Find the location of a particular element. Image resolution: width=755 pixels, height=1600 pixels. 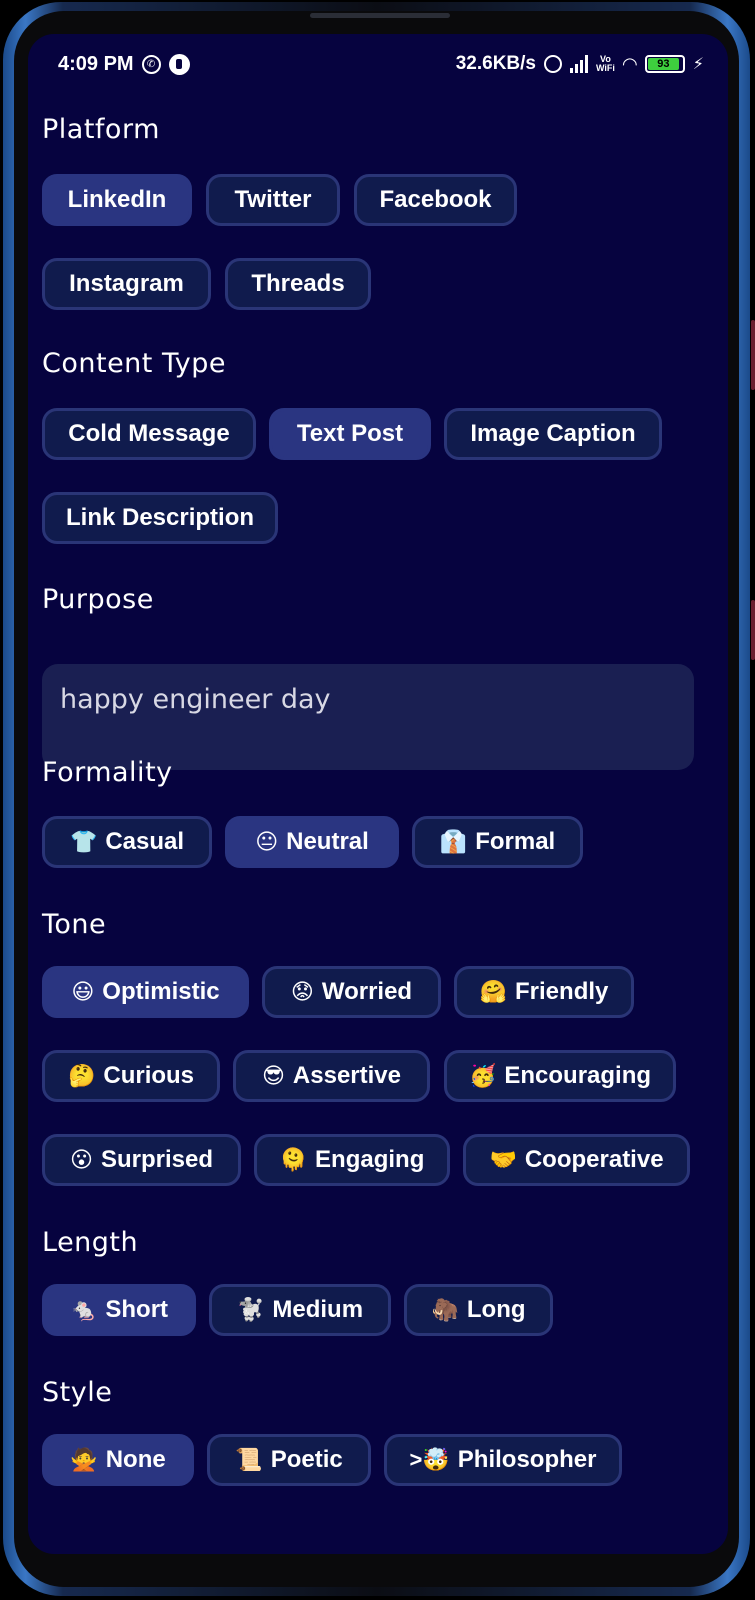

battery-icon: 93 is located at coordinates (664, 64).